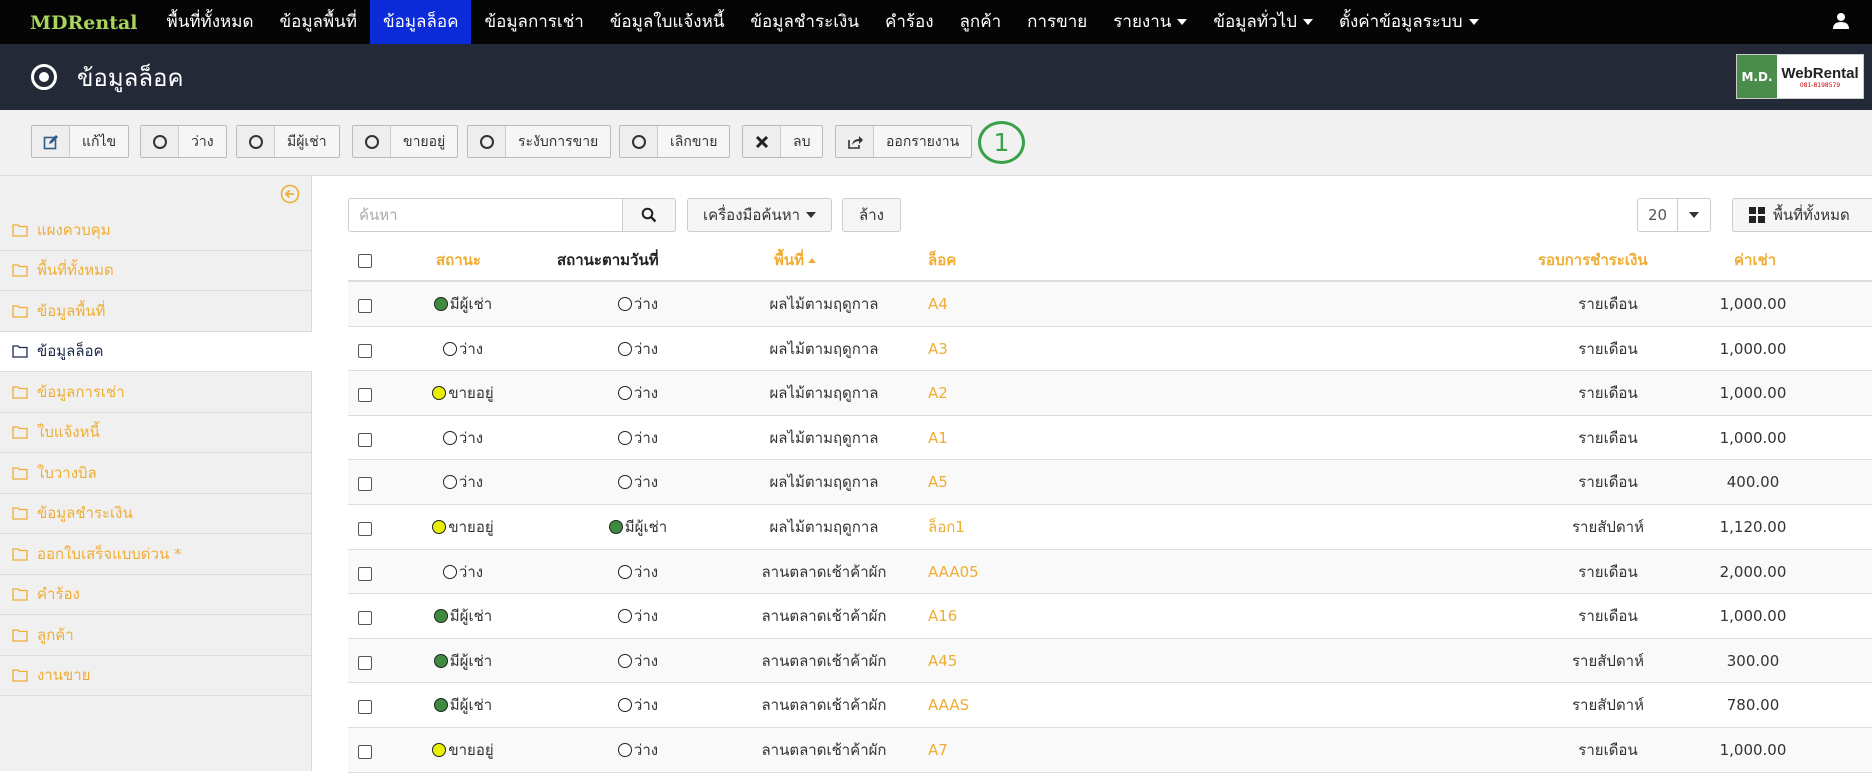 The width and height of the screenshot is (1872, 773). Describe the element at coordinates (783, 141) in the screenshot. I see `delete-button: ลบ` at that location.